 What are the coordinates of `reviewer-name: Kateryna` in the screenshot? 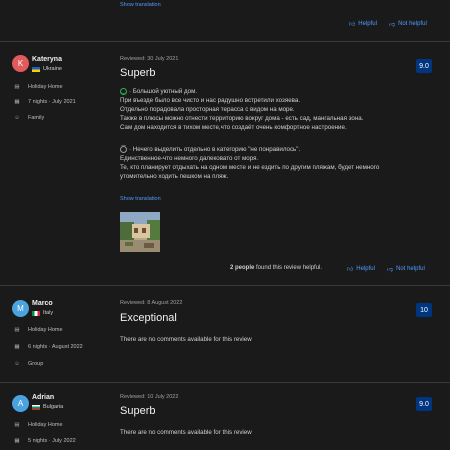 It's located at (47, 59).